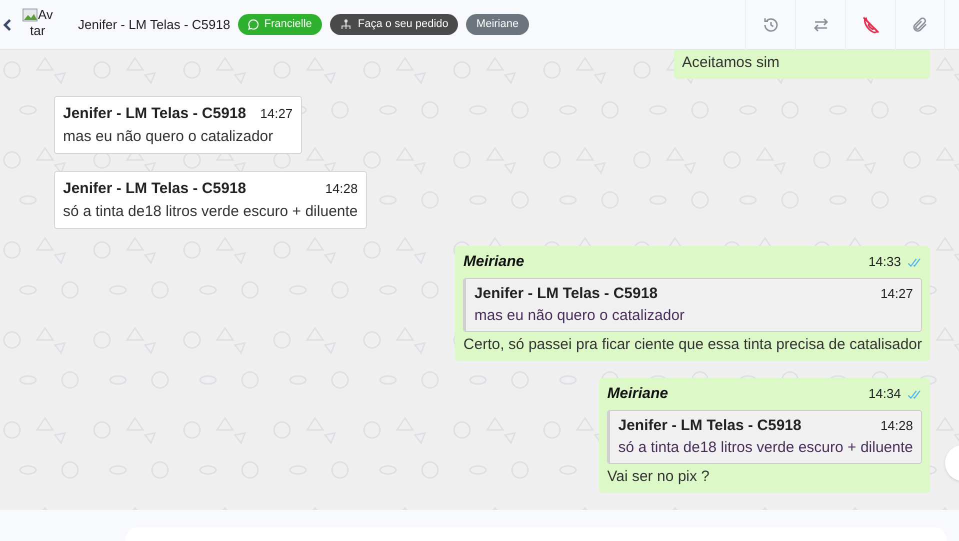  I want to click on message-text: Vai ser no pix ?, so click(659, 477).